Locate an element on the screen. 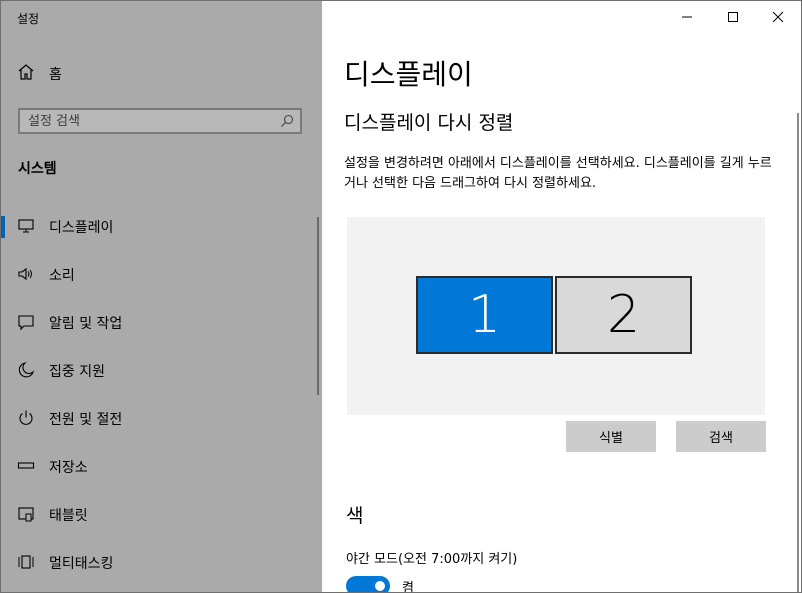 The image size is (802, 593). maximize-button is located at coordinates (733, 17).